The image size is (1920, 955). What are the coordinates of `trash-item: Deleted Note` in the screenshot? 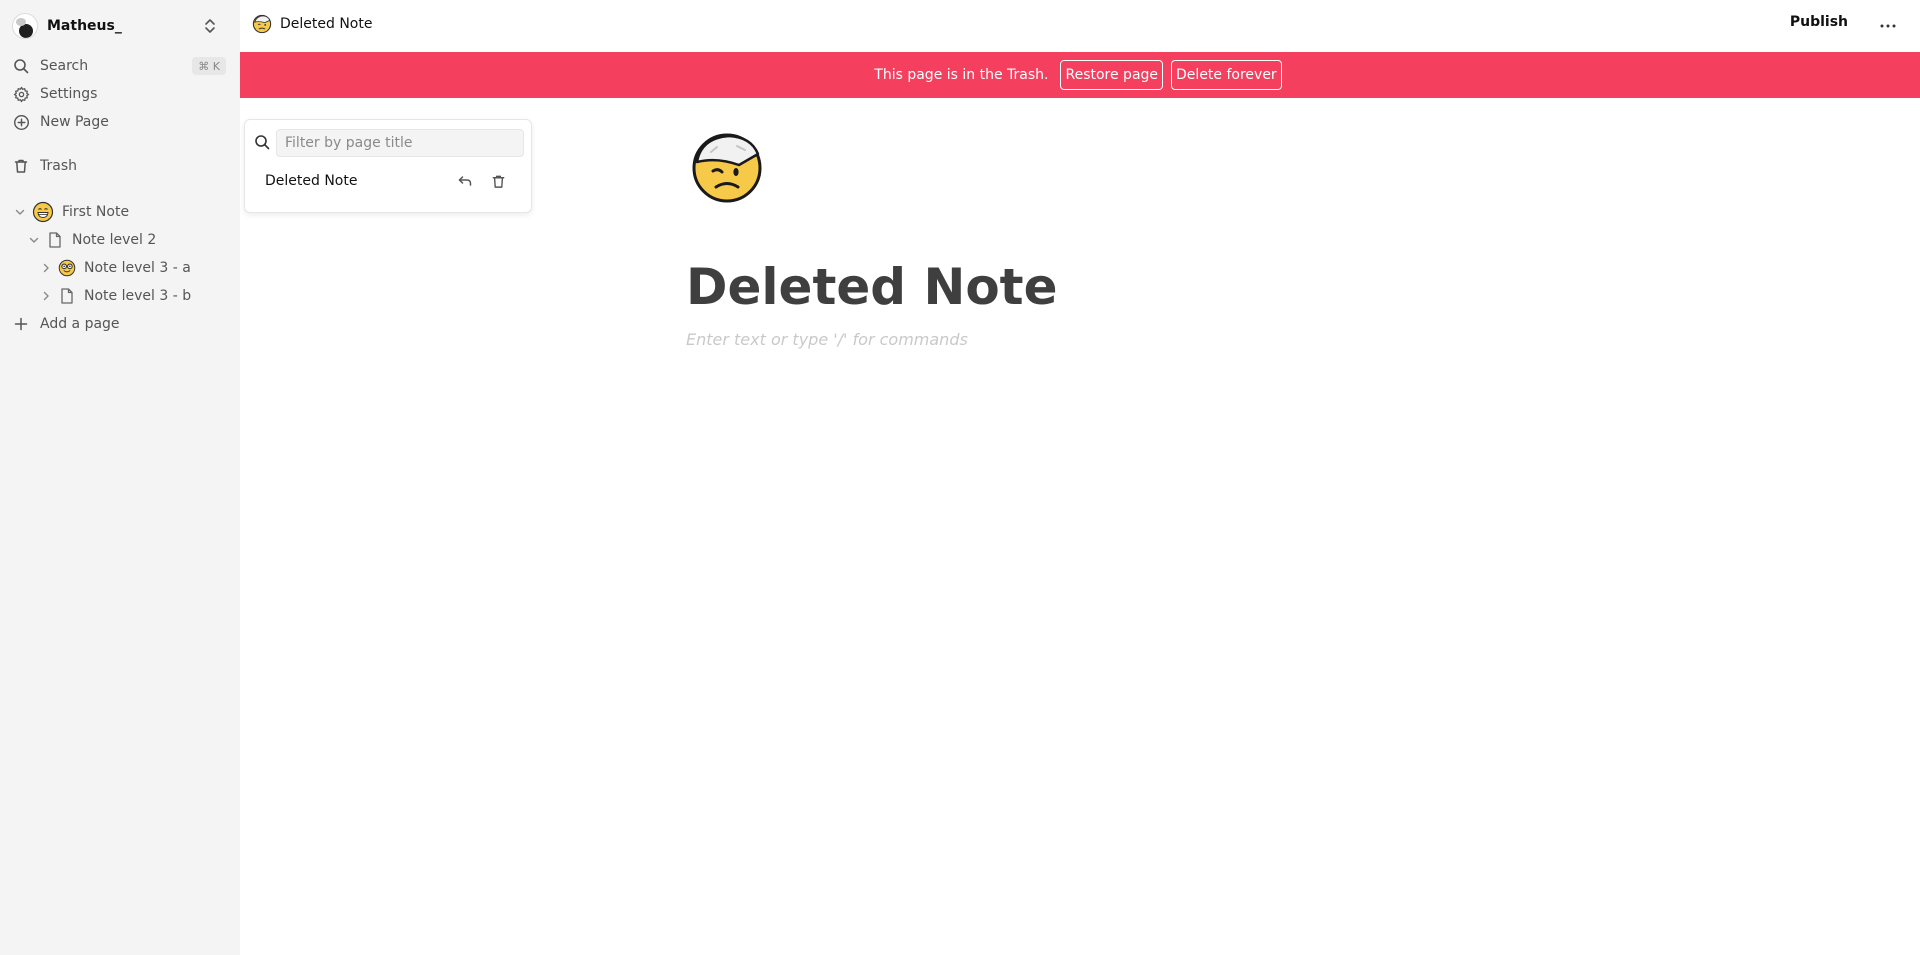 It's located at (388, 181).